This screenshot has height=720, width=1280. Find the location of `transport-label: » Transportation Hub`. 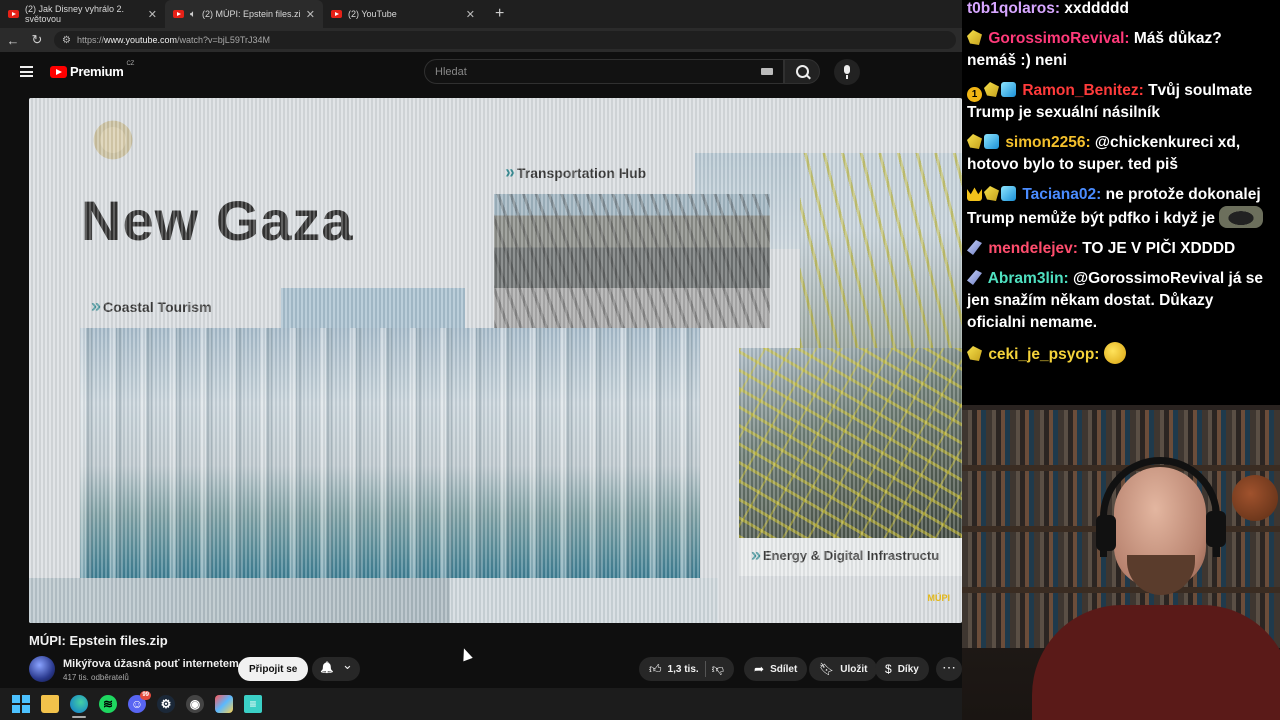

transport-label: » Transportation Hub is located at coordinates (576, 172).